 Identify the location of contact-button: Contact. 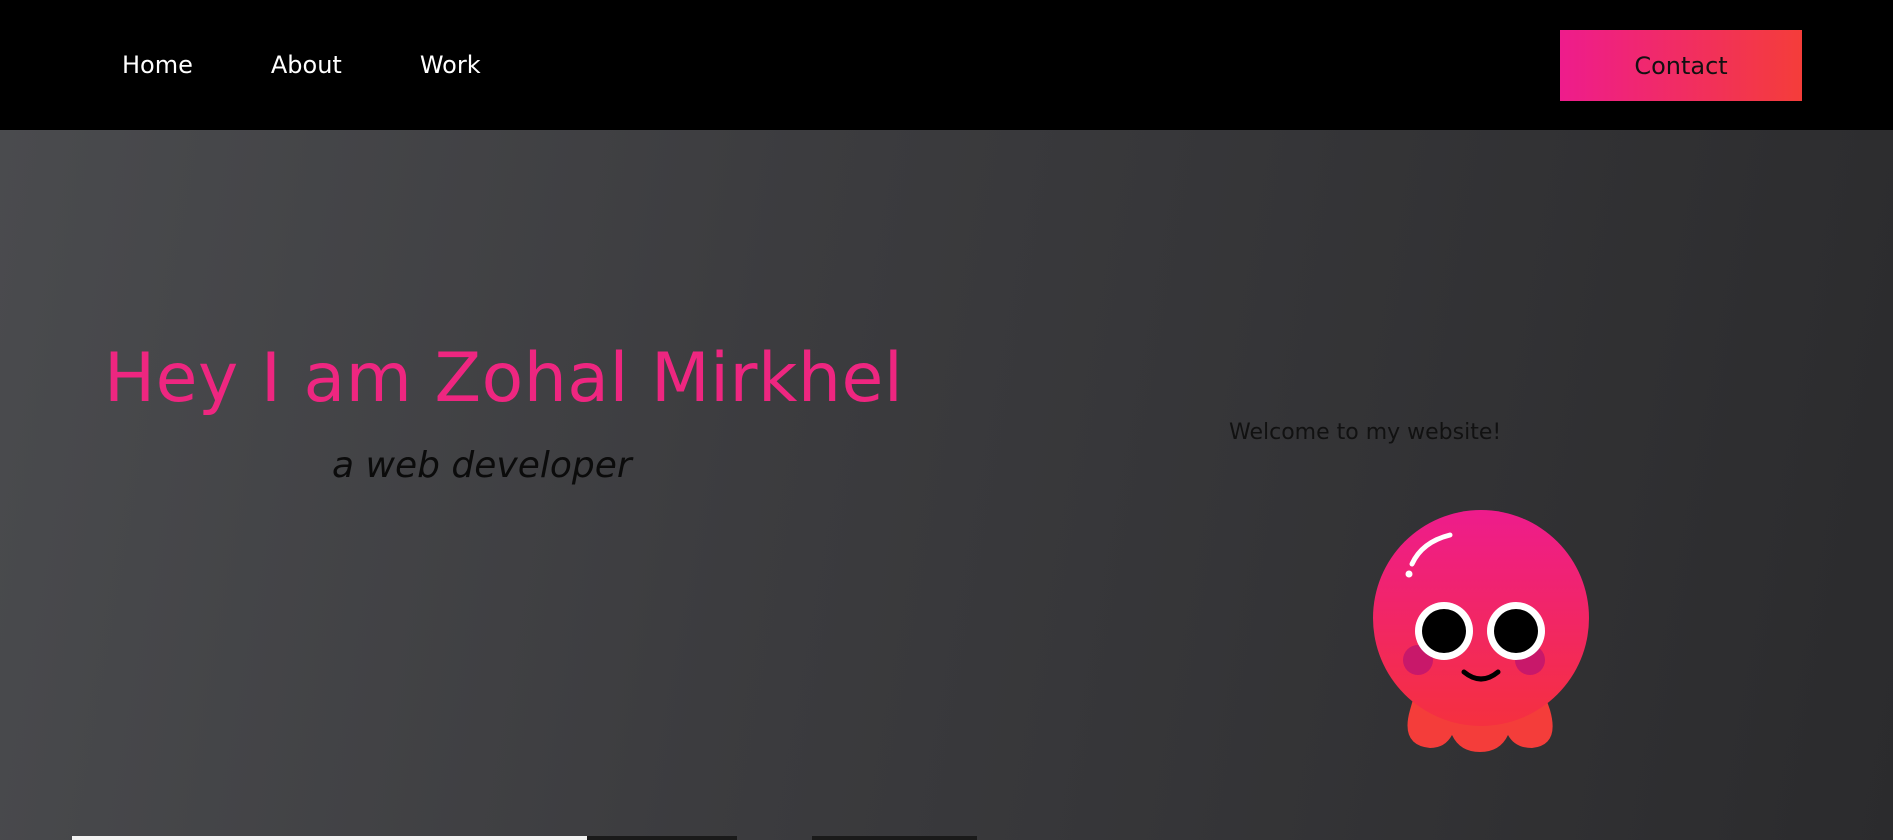
(1681, 65).